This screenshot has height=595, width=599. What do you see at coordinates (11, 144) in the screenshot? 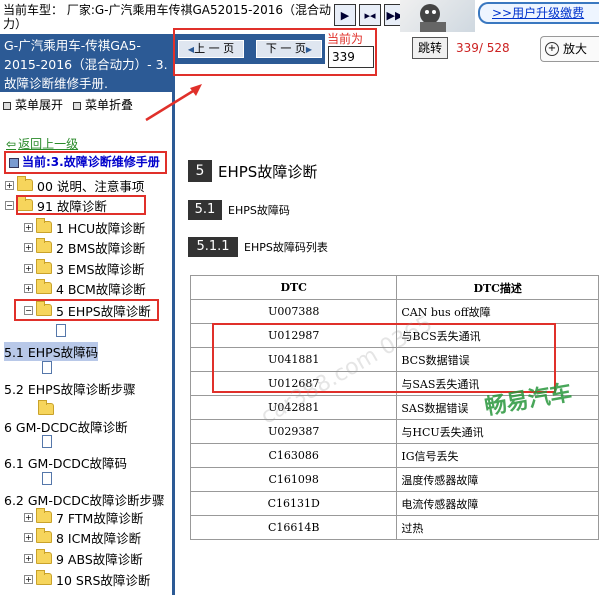
I see `back-arrow-icon: ⇦` at bounding box center [11, 144].